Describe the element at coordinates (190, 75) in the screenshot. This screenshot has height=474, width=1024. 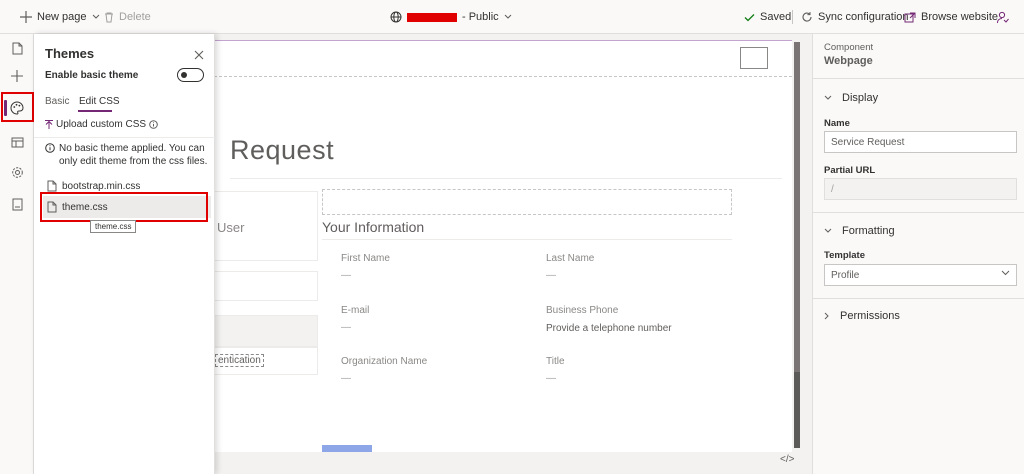
I see `enable-basic-theme-toggle` at that location.